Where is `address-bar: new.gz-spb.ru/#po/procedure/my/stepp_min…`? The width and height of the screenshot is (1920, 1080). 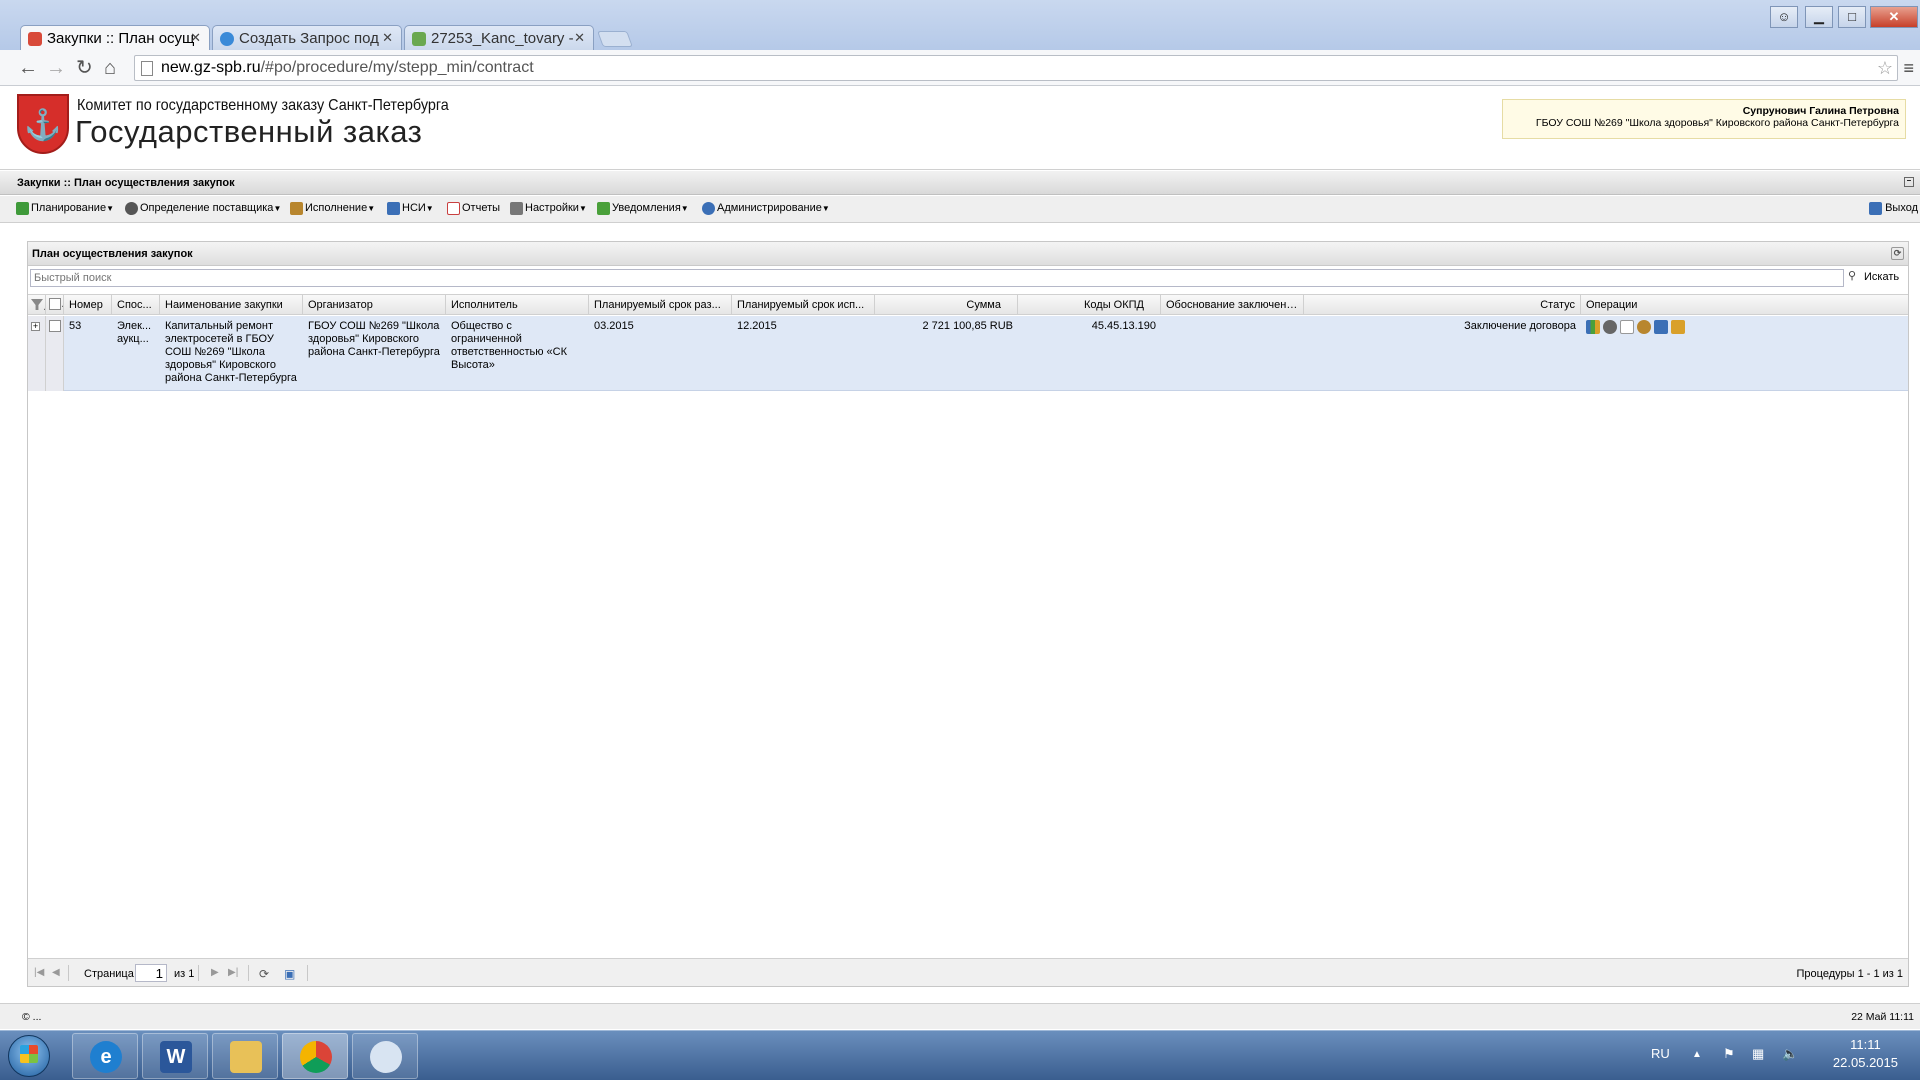
address-bar: new.gz-spb.ru/#po/procedure/my/stepp_min… is located at coordinates (1016, 68).